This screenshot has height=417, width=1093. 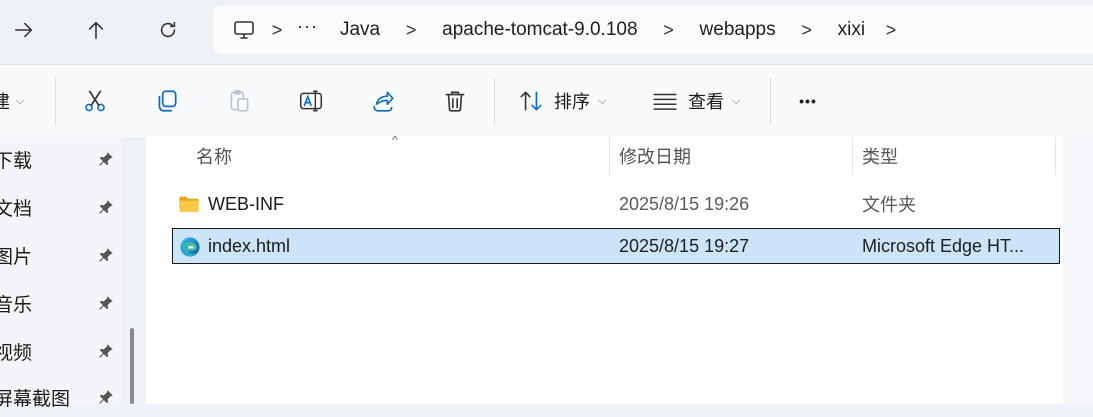 What do you see at coordinates (132, 366) in the screenshot?
I see `sidebar-scrollbar-thumb` at bounding box center [132, 366].